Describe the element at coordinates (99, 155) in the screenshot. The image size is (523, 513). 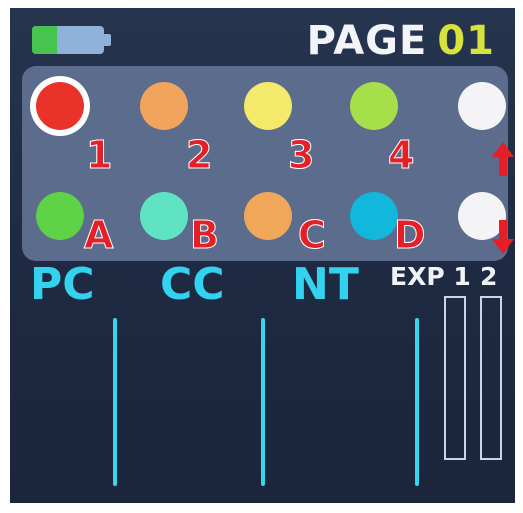
I see `preset-label-1: 1` at that location.